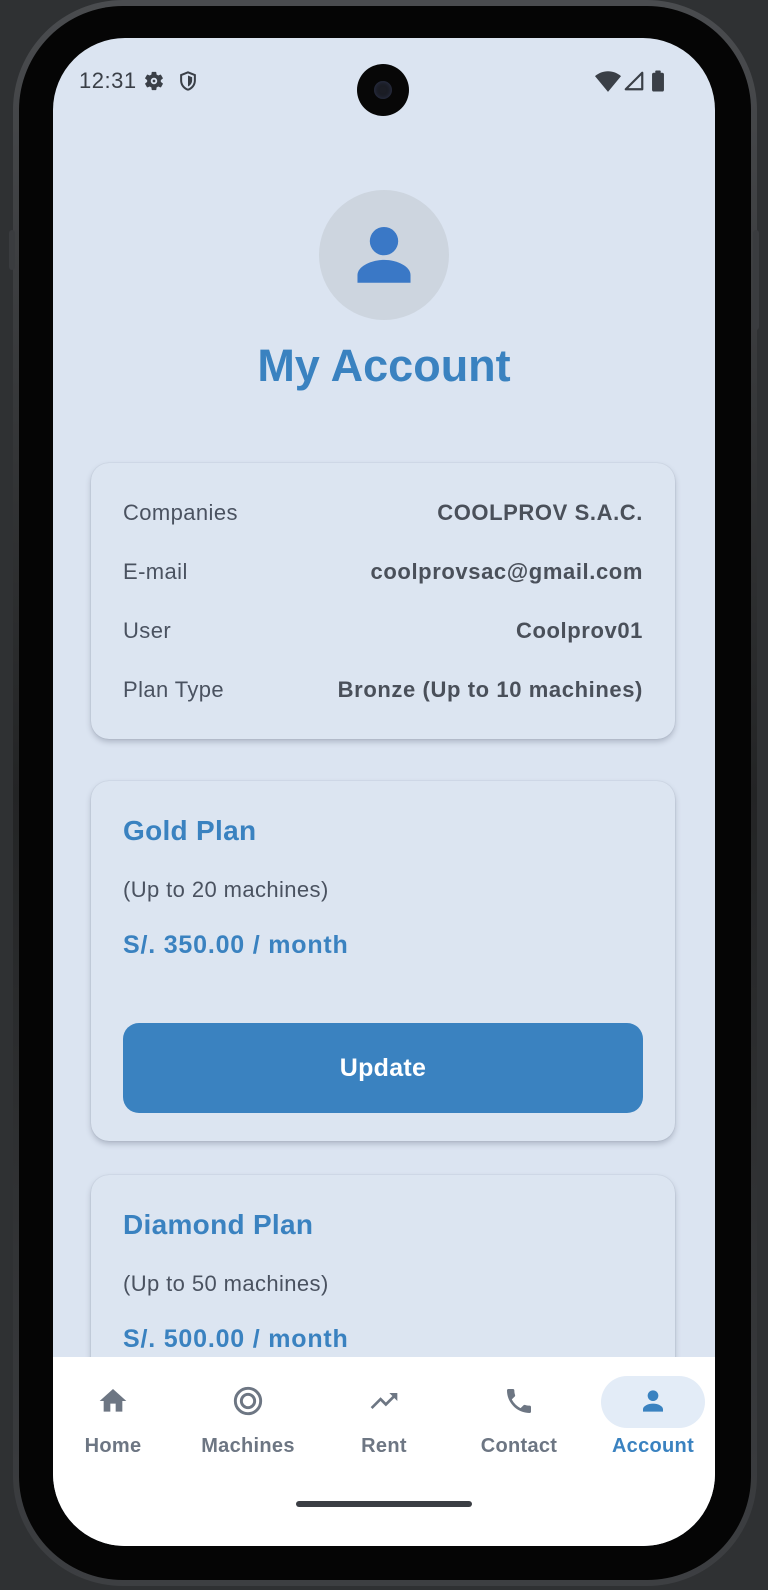  Describe the element at coordinates (116, 1430) in the screenshot. I see `nav-item-home: Home` at that location.